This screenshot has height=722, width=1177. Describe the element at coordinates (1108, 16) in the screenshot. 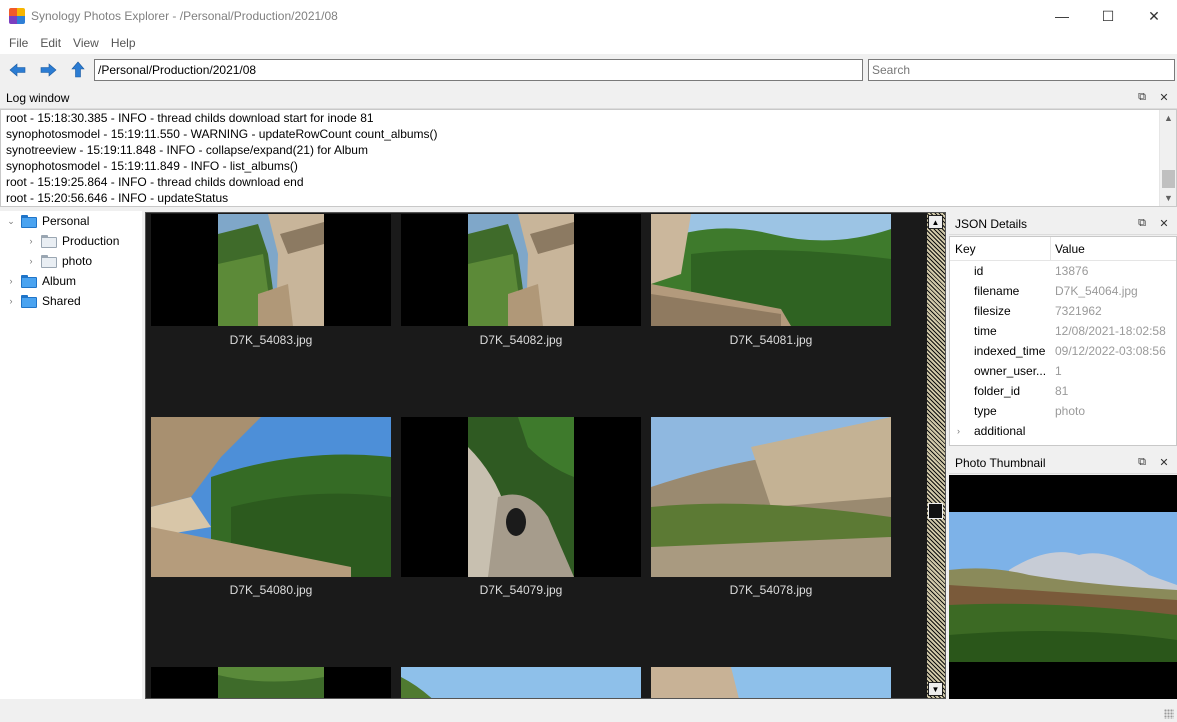

I see `maximize-button: ☐` at that location.